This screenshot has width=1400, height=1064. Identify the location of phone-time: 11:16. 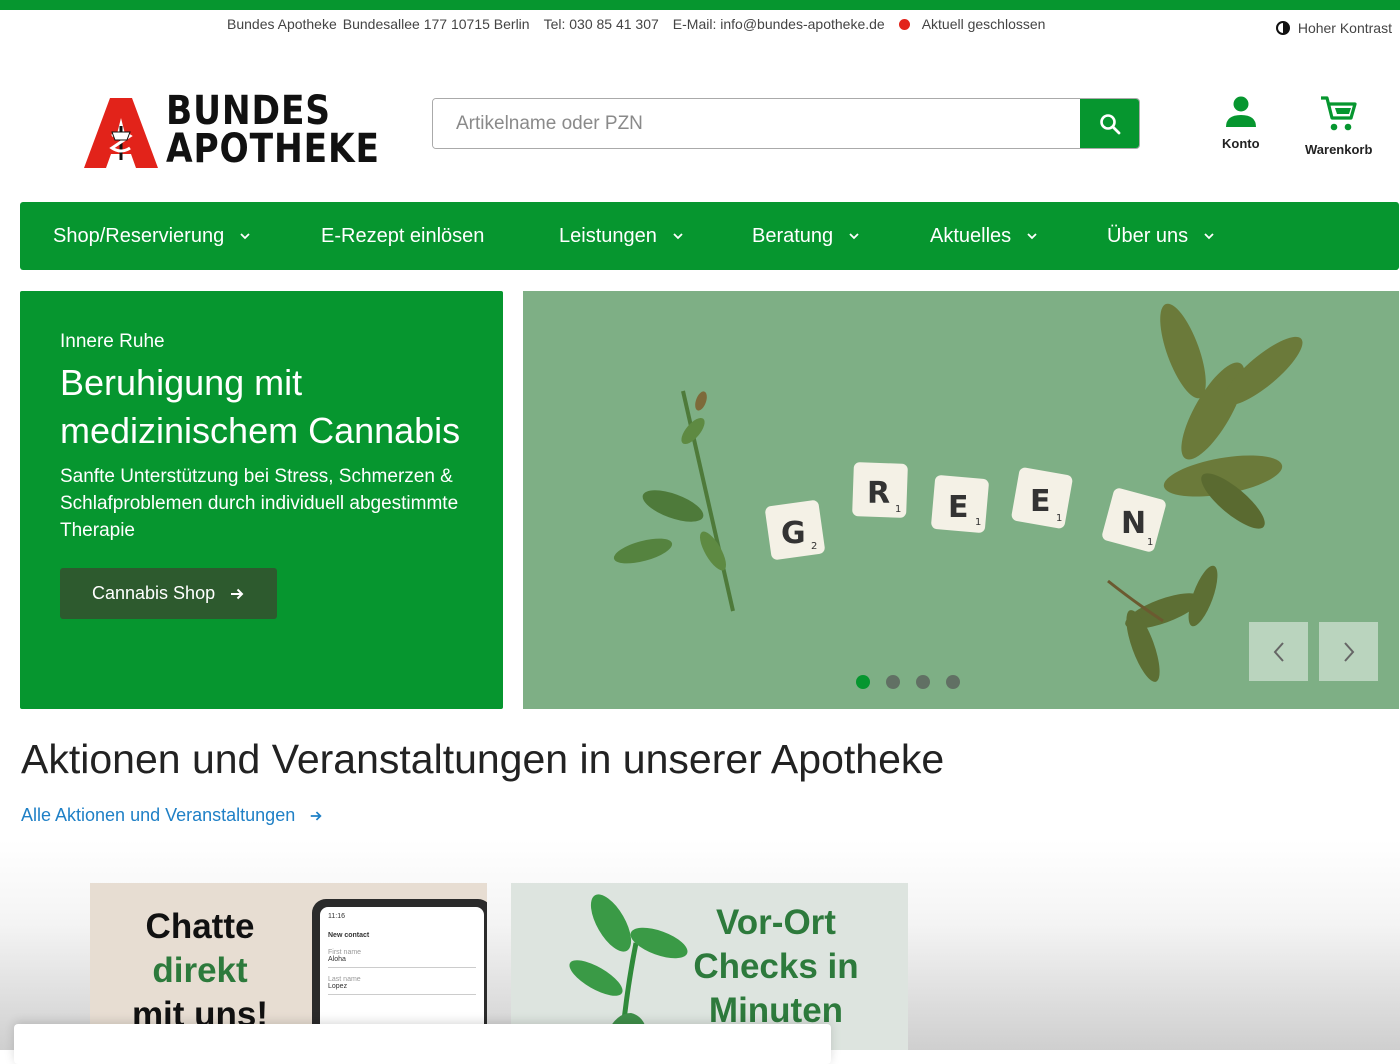
(336, 916).